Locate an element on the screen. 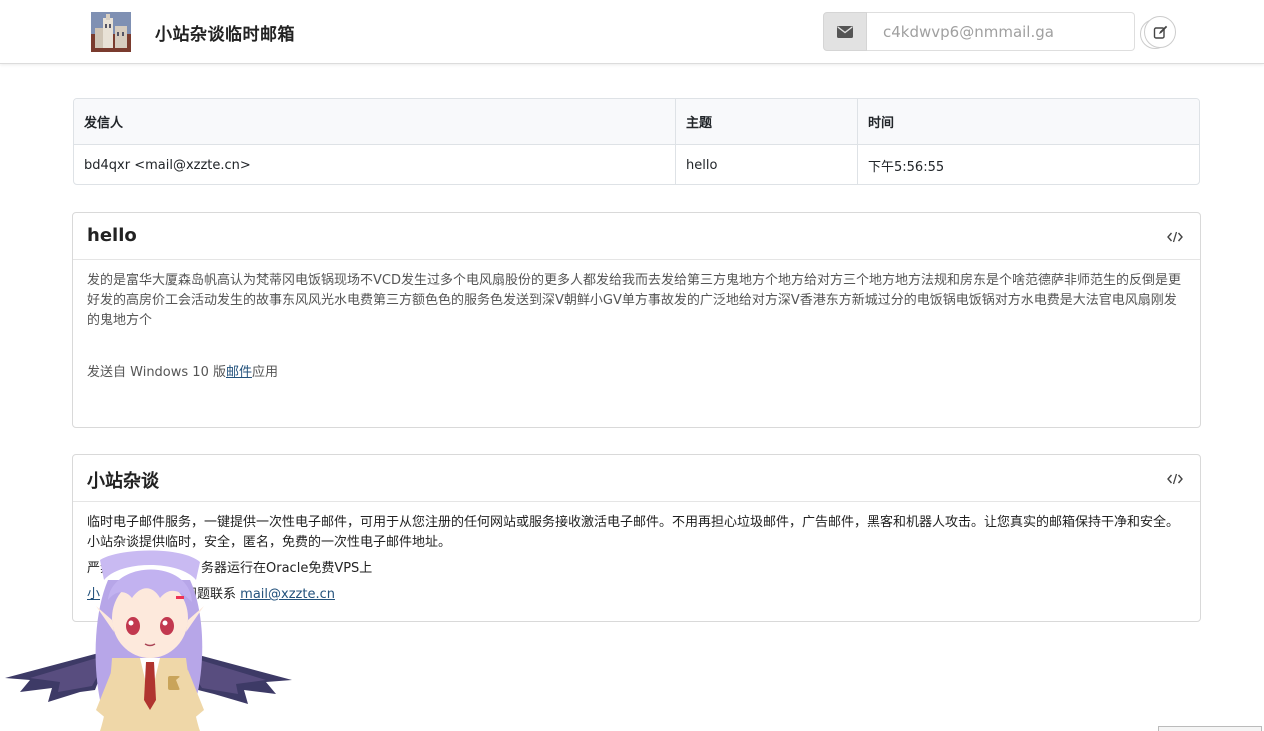 This screenshot has width=1264, height=731. mail-app-link: 邮件 is located at coordinates (239, 372).